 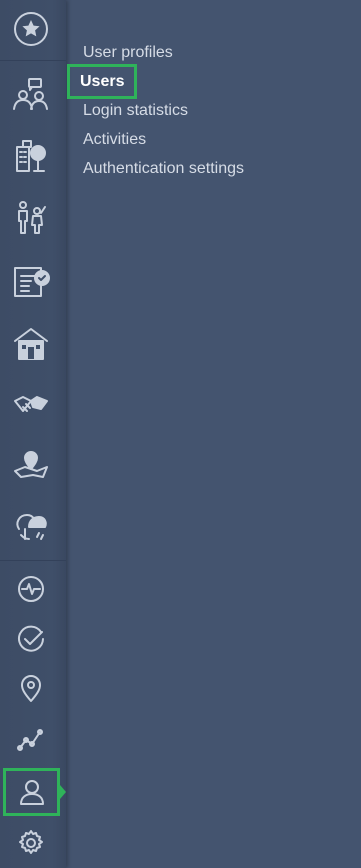 I want to click on active-indicator, so click(x=63, y=792).